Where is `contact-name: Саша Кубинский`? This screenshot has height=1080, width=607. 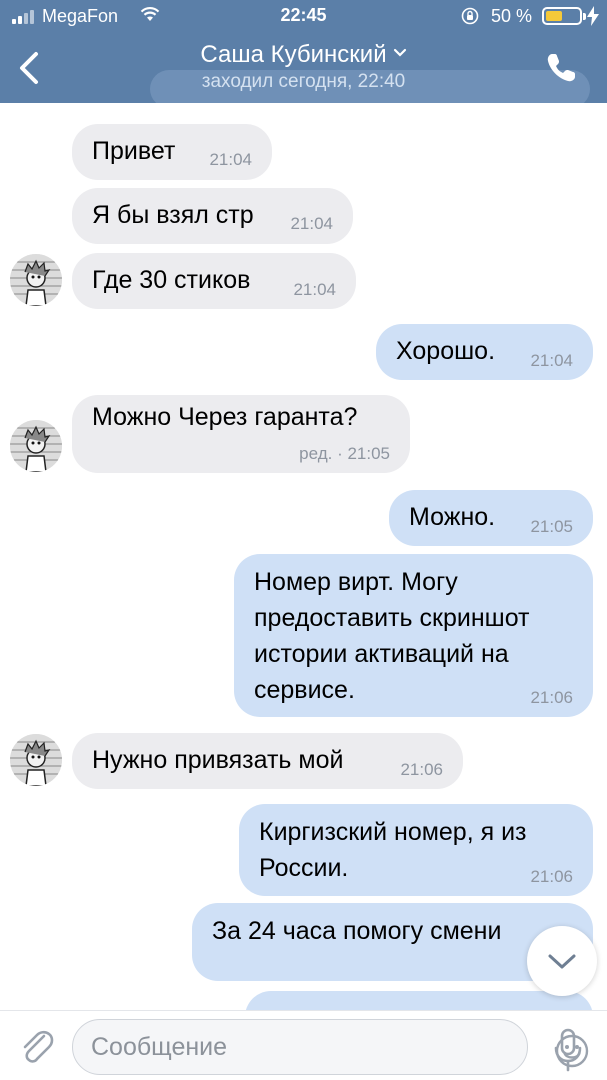 contact-name: Саша Кубинский is located at coordinates (293, 54).